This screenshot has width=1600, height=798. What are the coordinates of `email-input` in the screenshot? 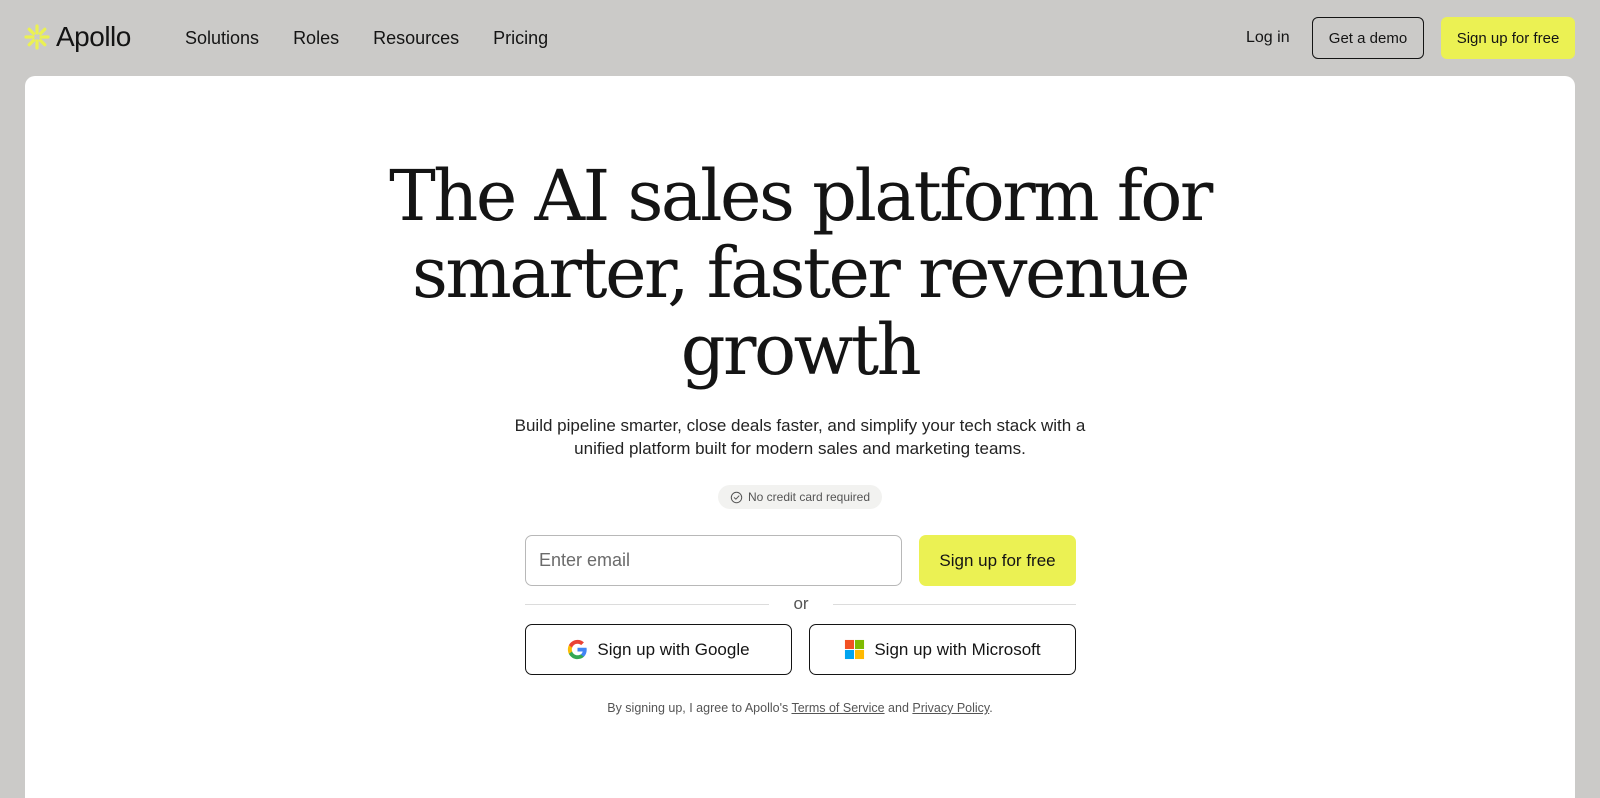 It's located at (713, 560).